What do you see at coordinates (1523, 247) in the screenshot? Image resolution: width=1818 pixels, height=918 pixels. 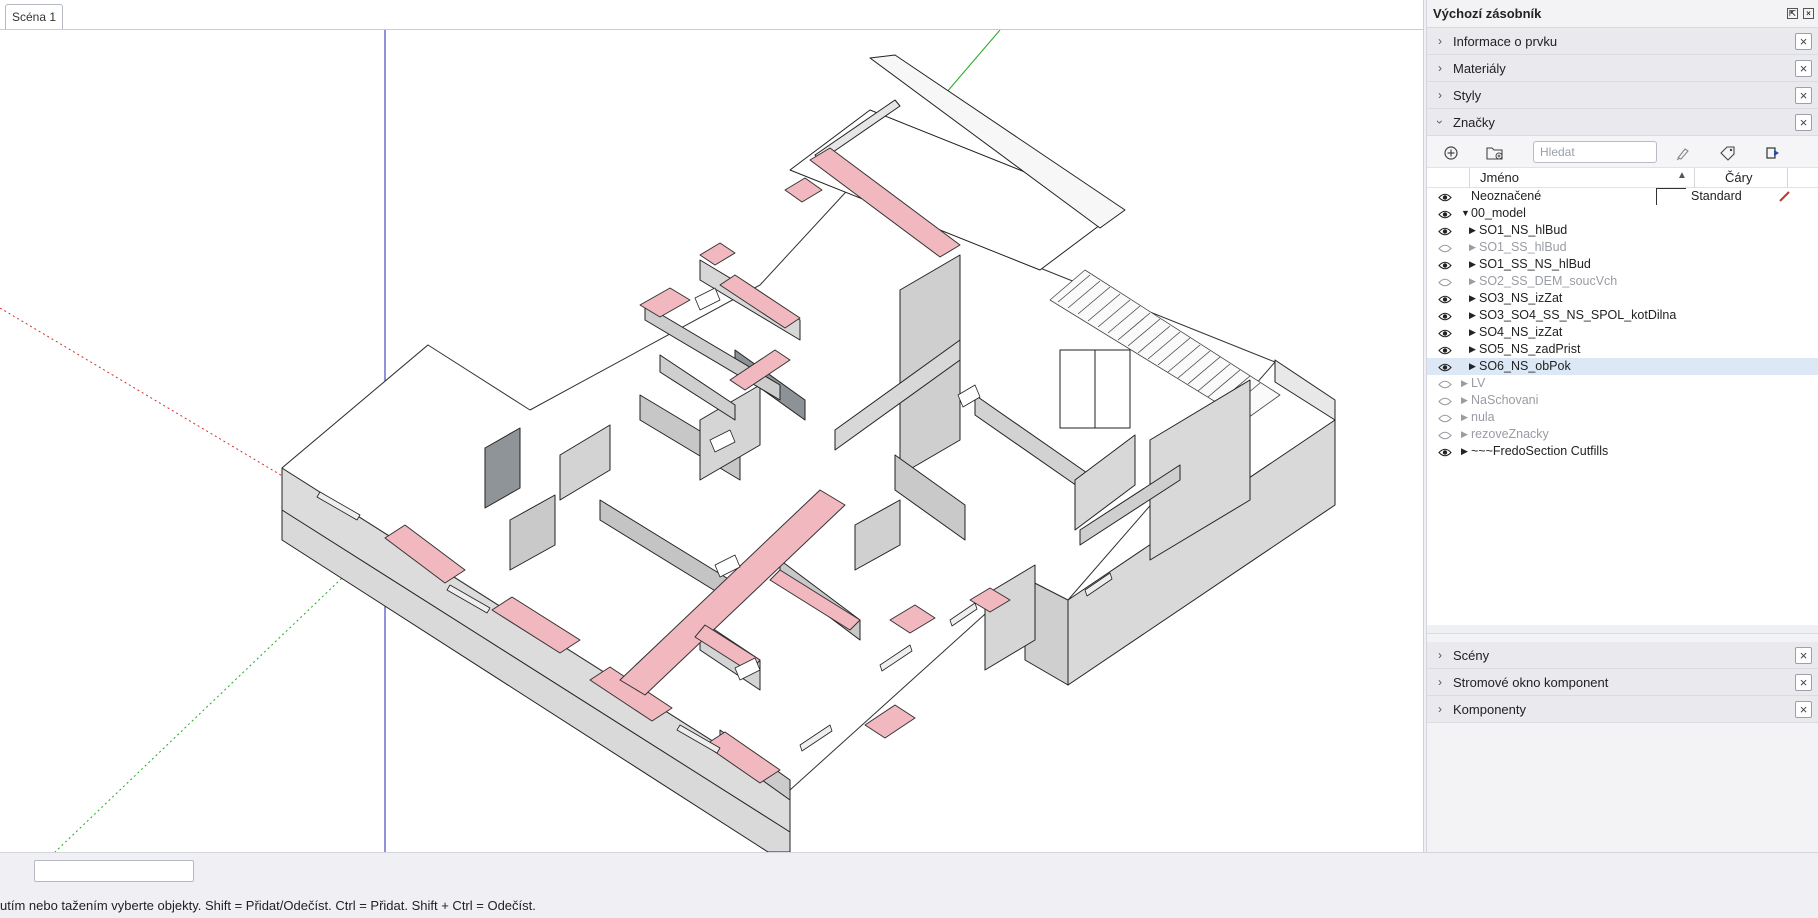 I see `tag-name: SO1_SS_hlBud` at bounding box center [1523, 247].